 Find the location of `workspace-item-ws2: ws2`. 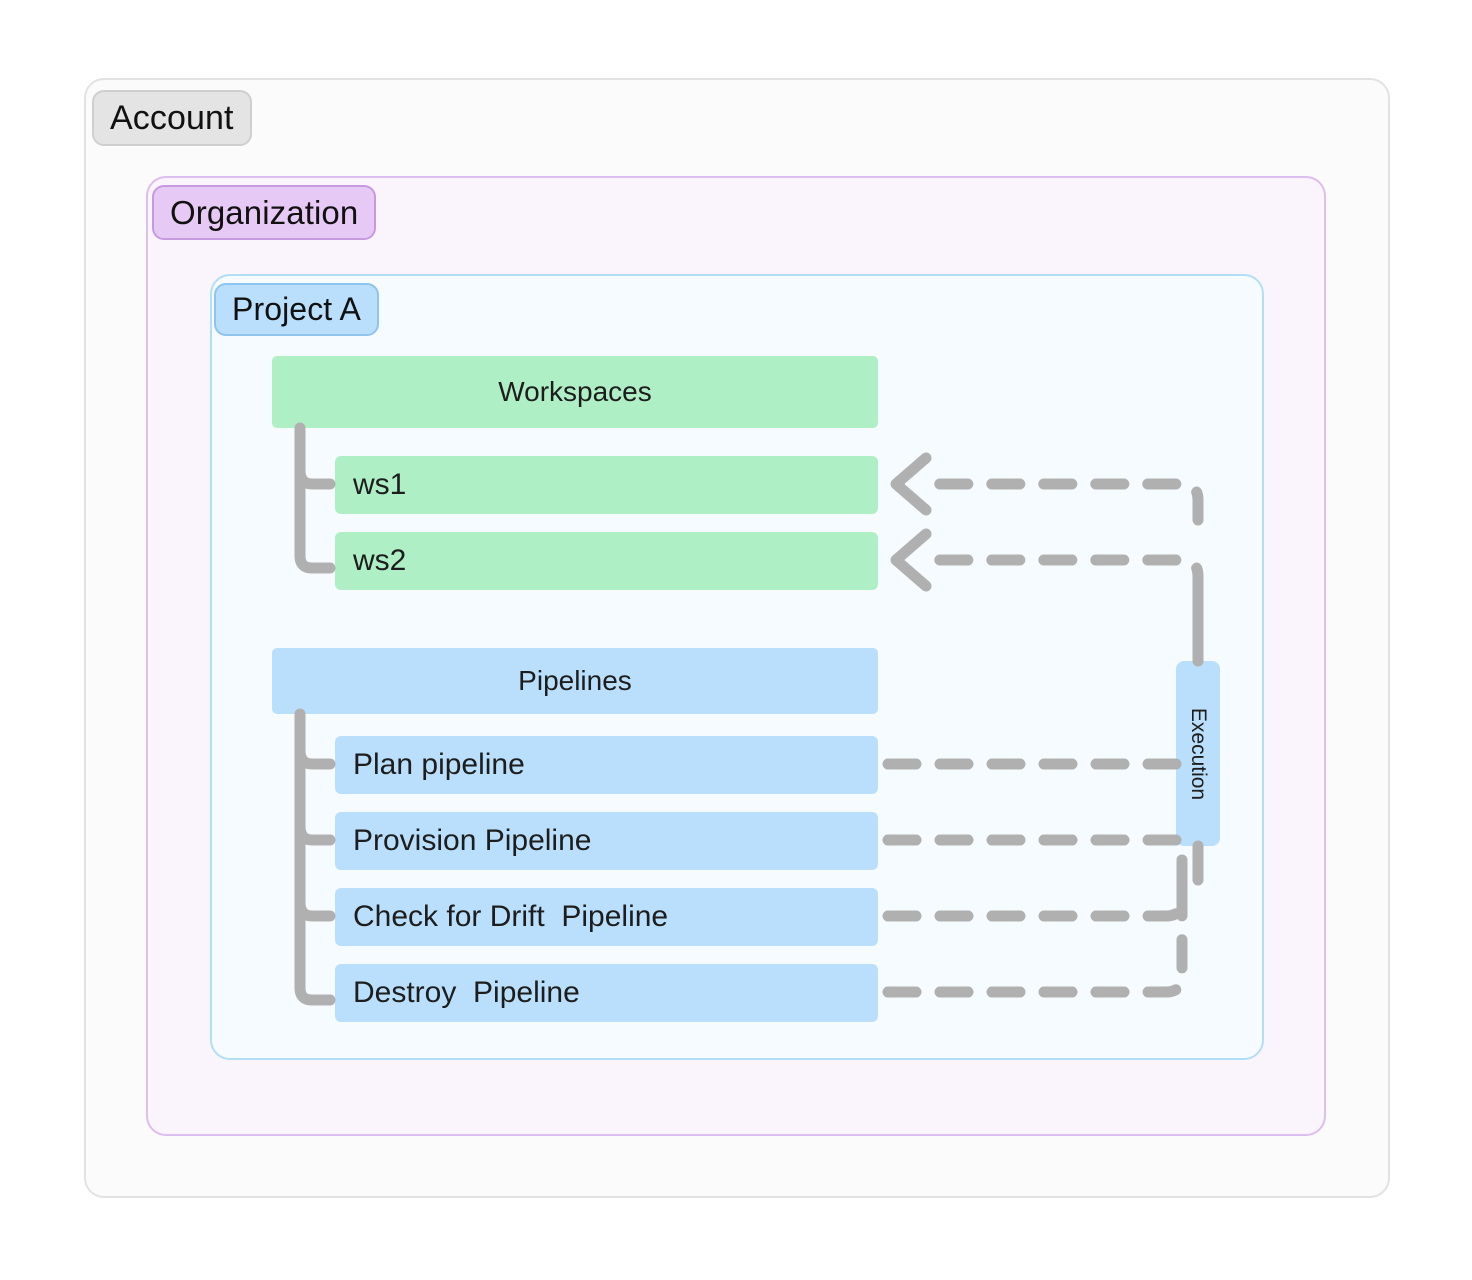

workspace-item-ws2: ws2 is located at coordinates (606, 561).